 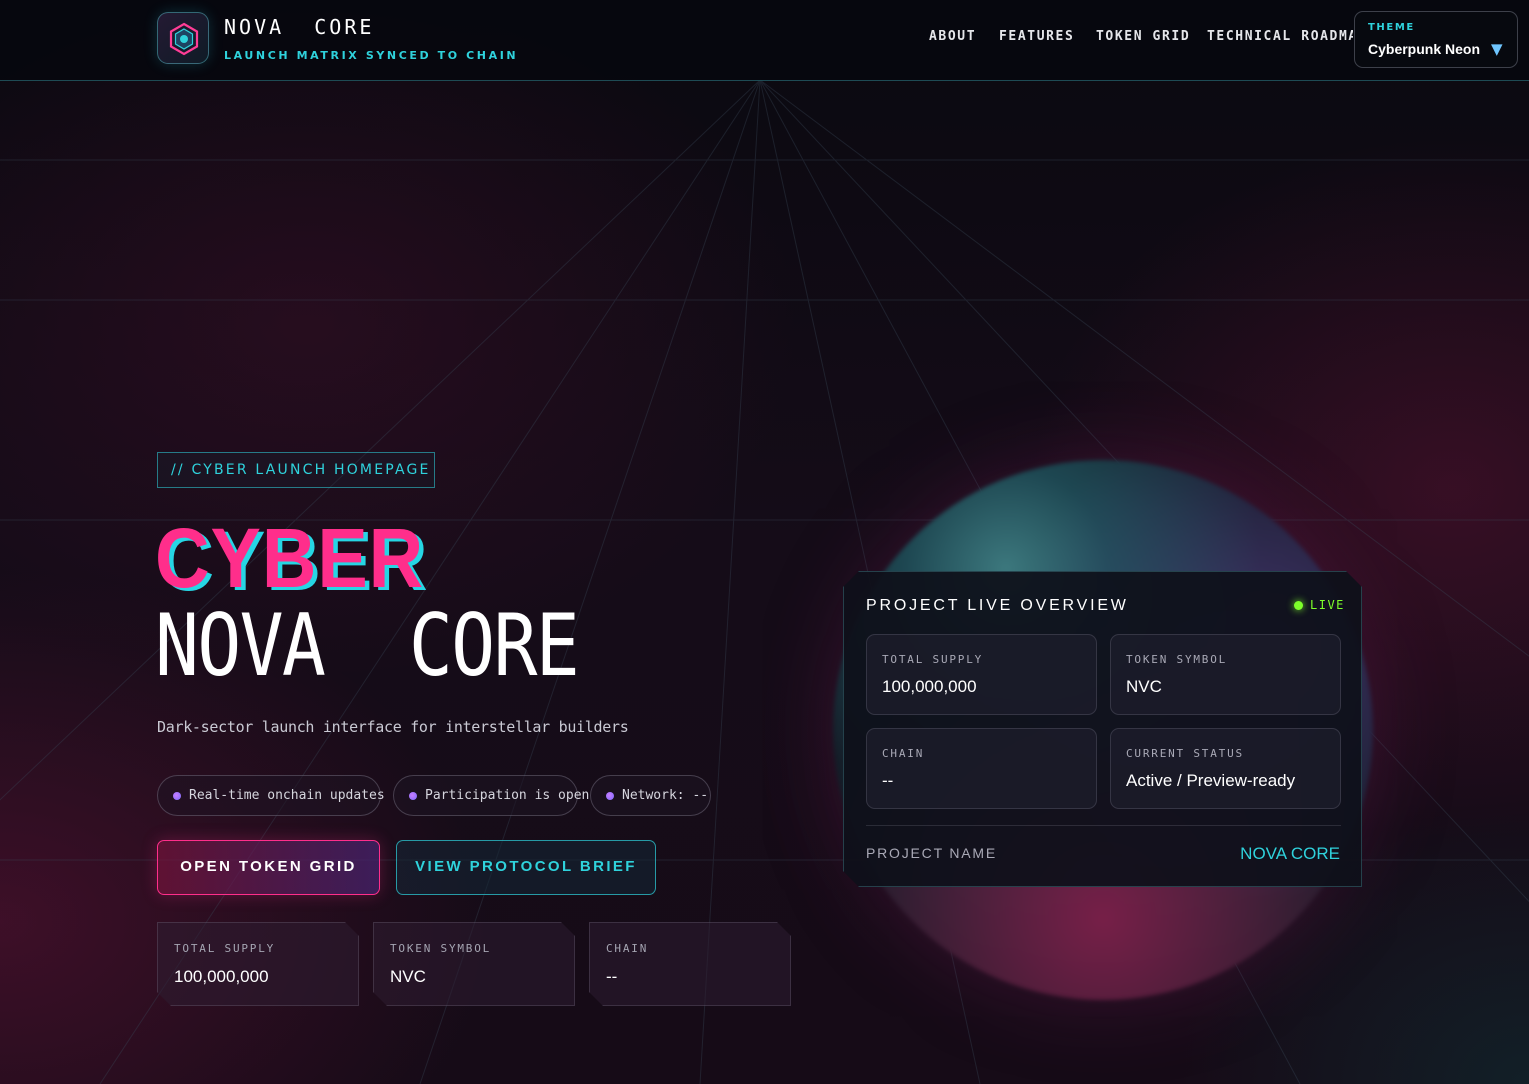 I want to click on pill-label: Real-time onchain updates, so click(x=287, y=795).